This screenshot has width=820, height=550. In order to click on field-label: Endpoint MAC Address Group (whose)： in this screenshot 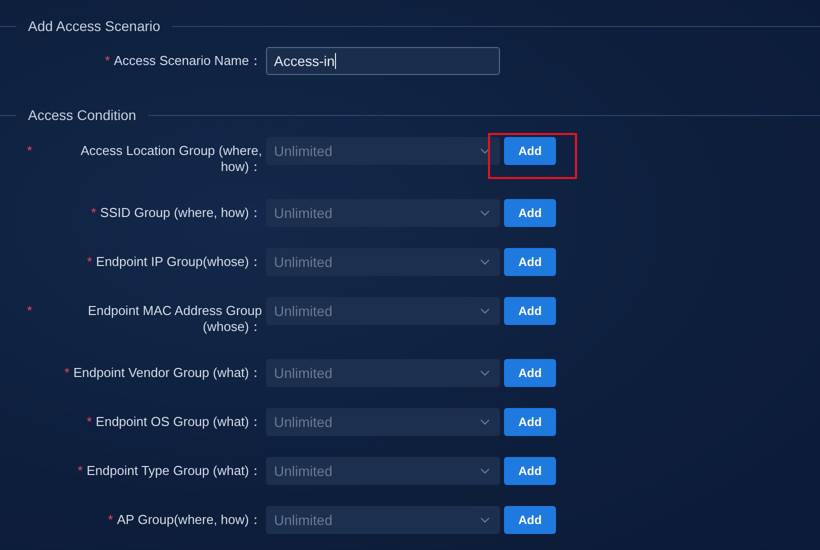, I will do `click(174, 319)`.